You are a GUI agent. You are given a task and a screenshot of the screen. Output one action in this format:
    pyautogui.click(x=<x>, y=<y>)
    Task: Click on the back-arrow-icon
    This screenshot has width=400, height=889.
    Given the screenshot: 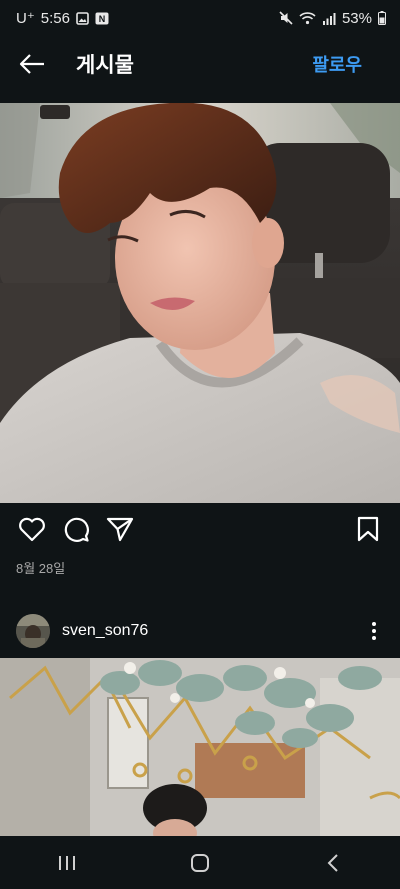 What is the action you would take?
    pyautogui.click(x=32, y=64)
    